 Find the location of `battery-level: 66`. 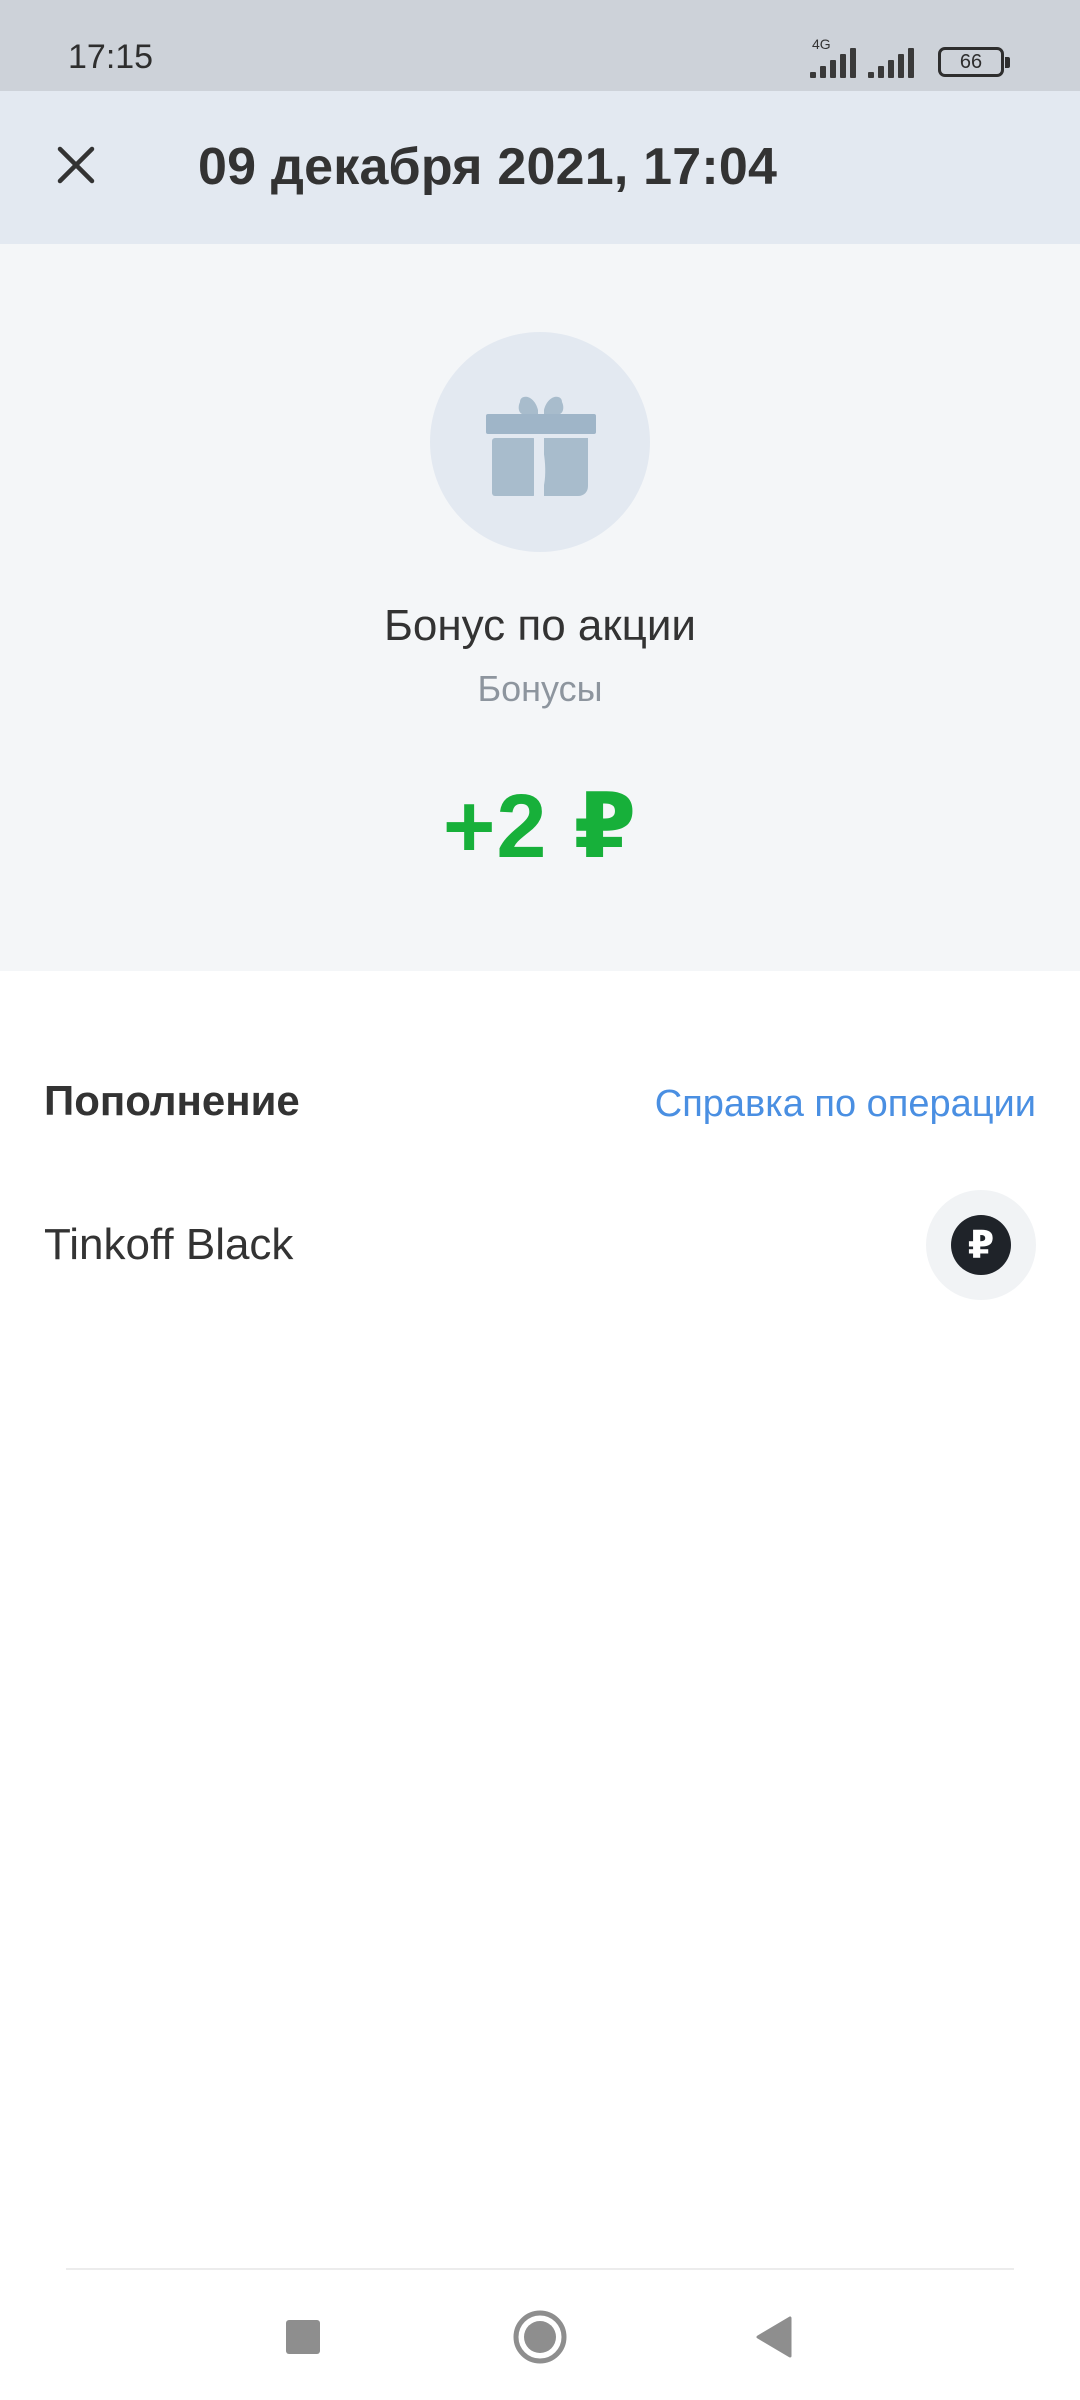

battery-level: 66 is located at coordinates (971, 61).